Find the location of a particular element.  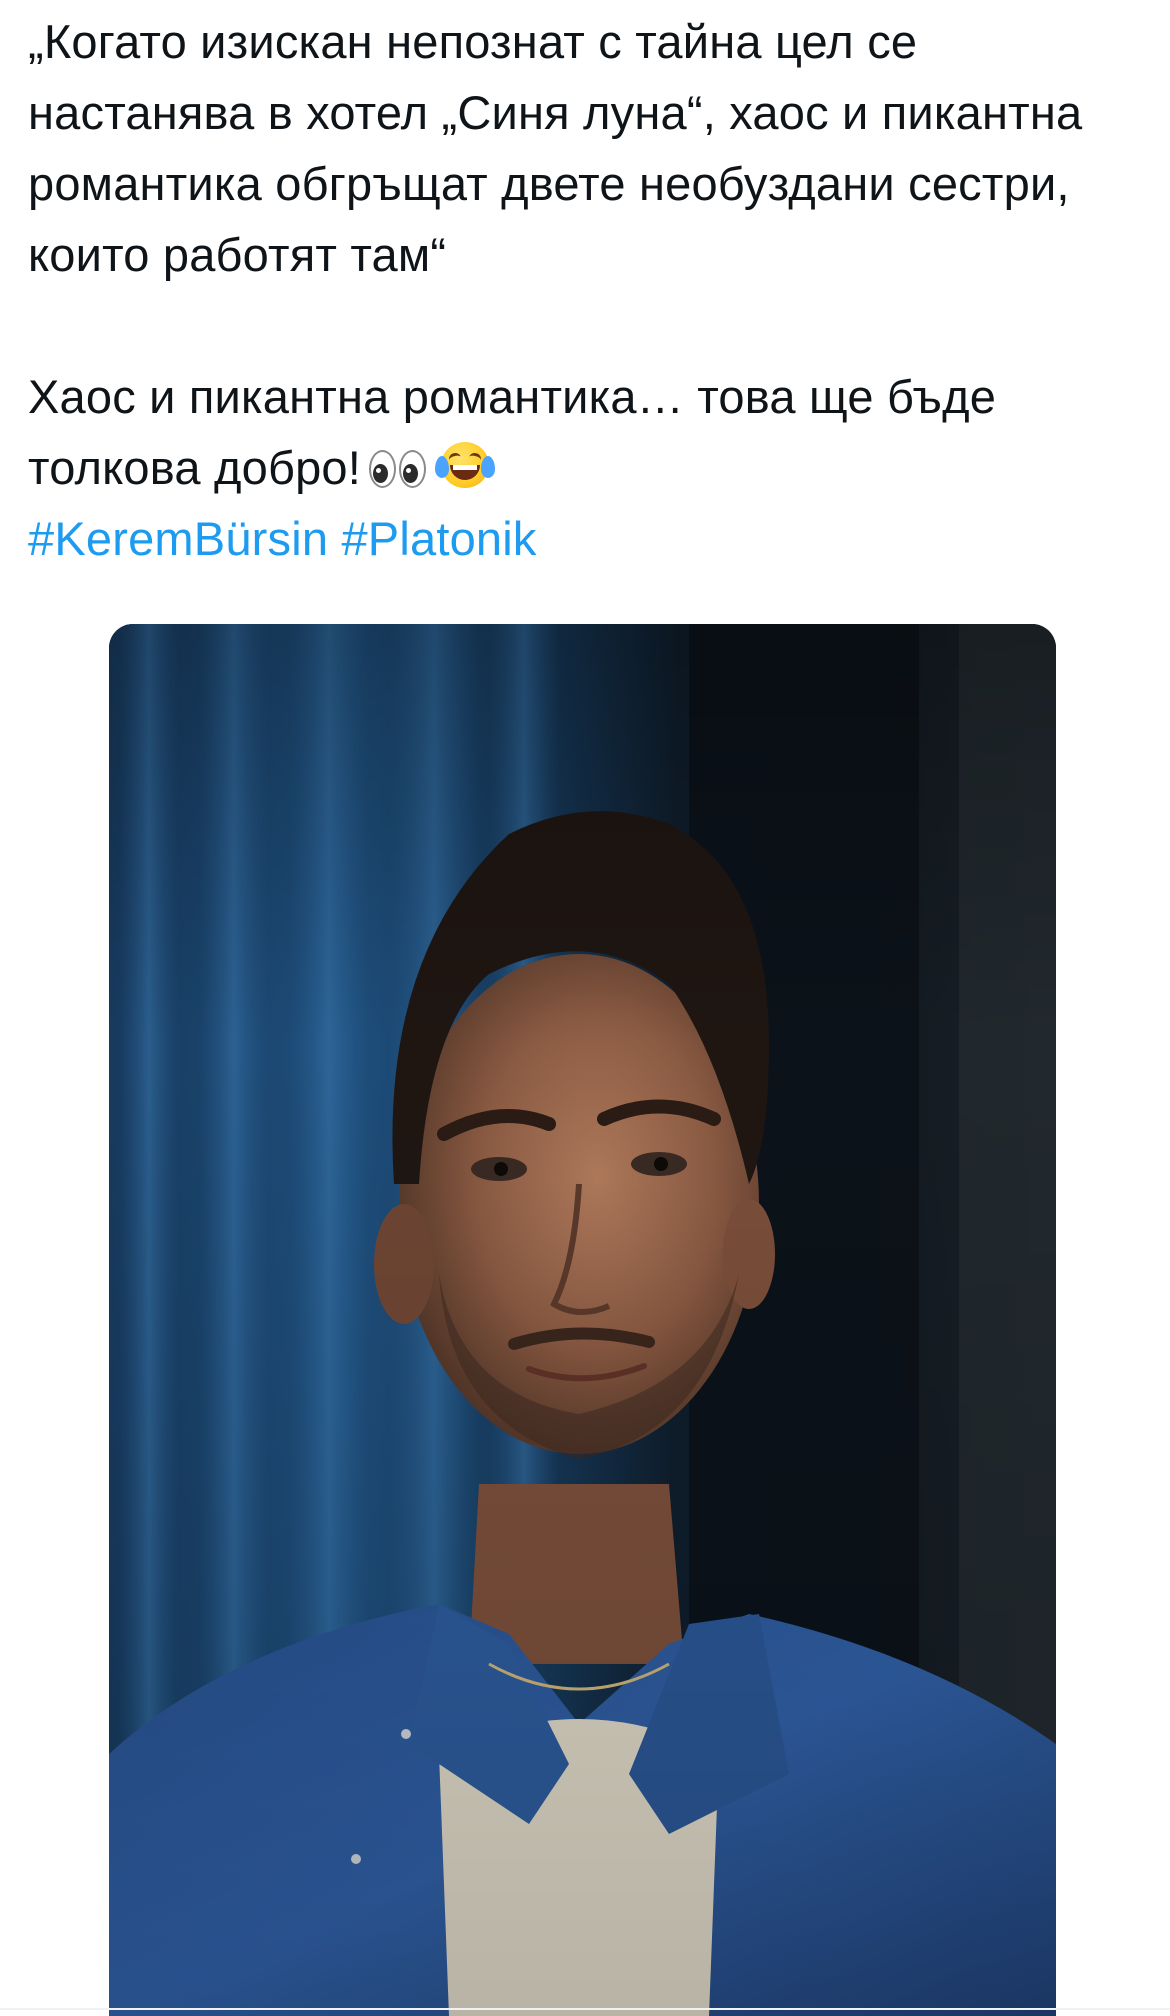

hashtag-link: #Platonik is located at coordinates (438, 538).